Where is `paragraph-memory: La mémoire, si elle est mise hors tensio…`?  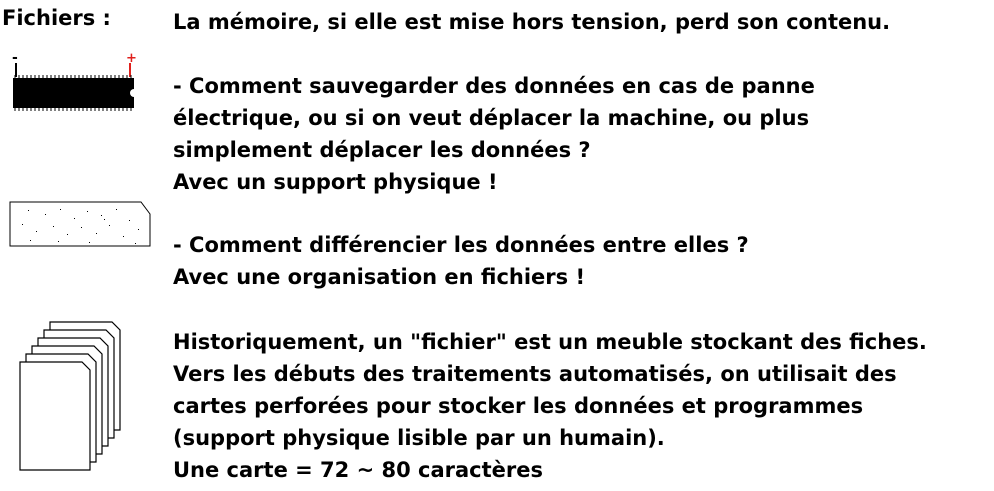
paragraph-memory: La mémoire, si elle est mise hors tensio… is located at coordinates (531, 22).